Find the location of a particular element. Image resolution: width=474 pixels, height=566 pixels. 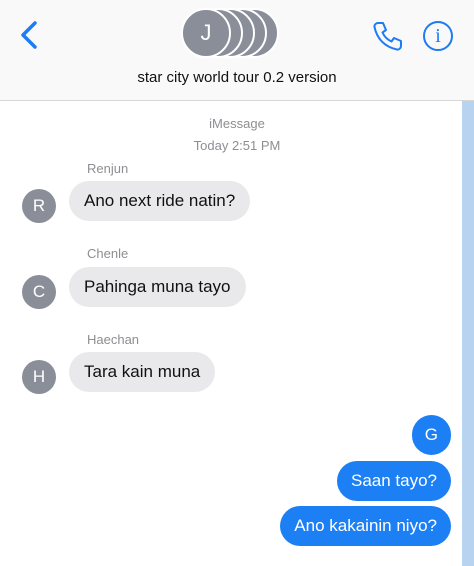

timestamp: Today 2:51 PM is located at coordinates (237, 145).